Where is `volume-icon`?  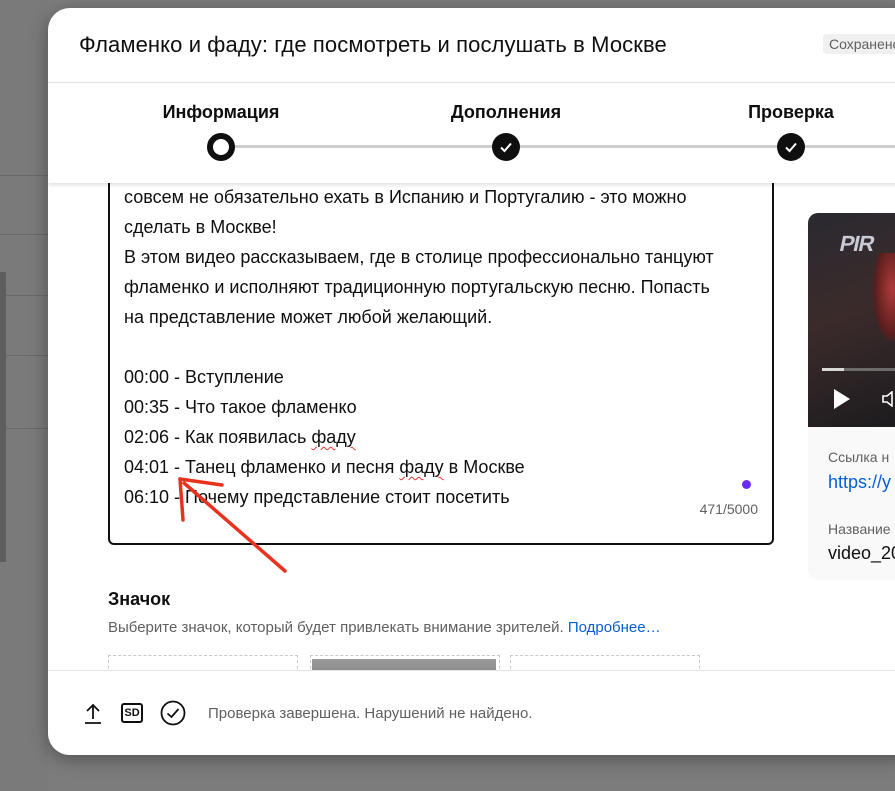
volume-icon is located at coordinates (888, 399).